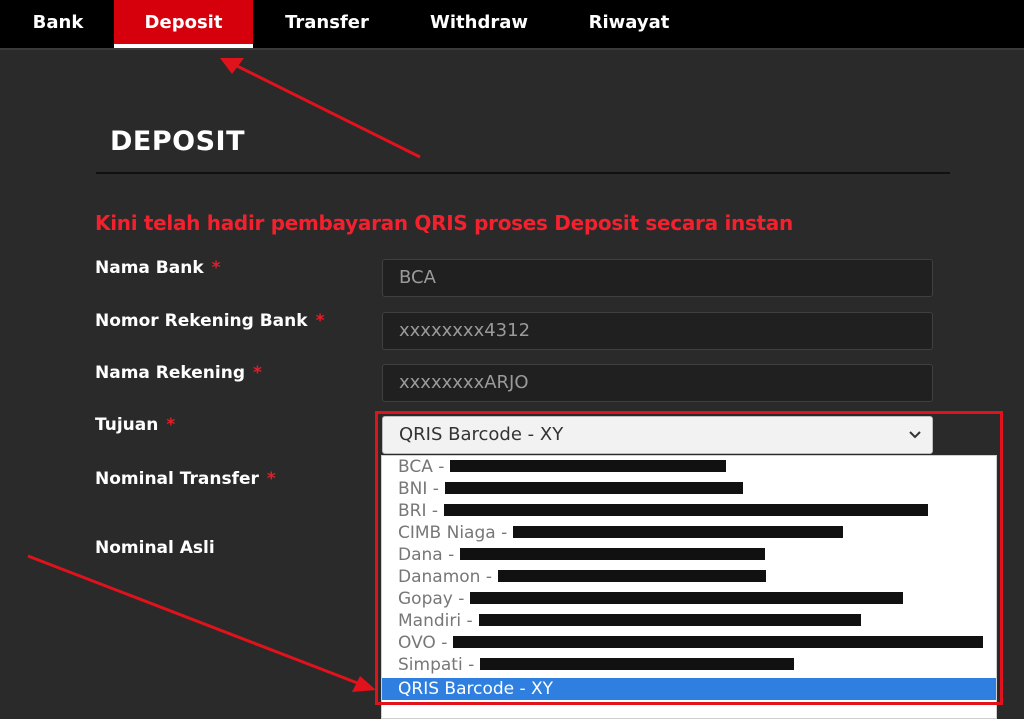 Image resolution: width=1024 pixels, height=719 pixels. I want to click on nama-rekening-label: Nama Rekening *, so click(178, 373).